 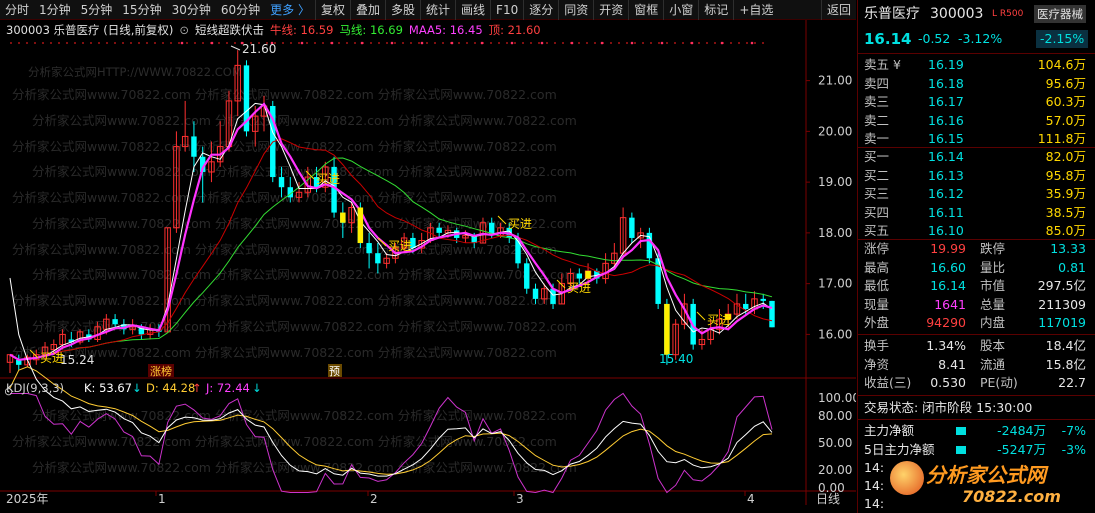 I want to click on buy-volume: 38.5万, so click(x=1065, y=212).